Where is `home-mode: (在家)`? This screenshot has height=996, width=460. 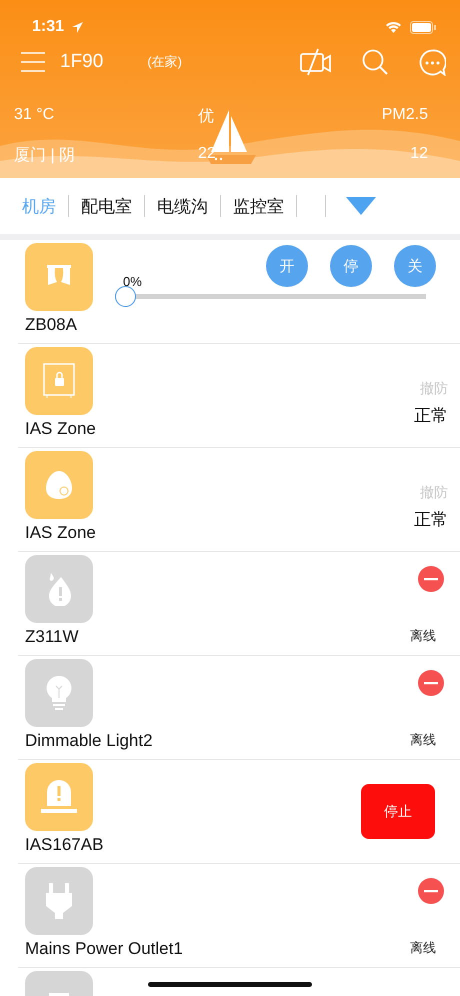 home-mode: (在家) is located at coordinates (164, 62).